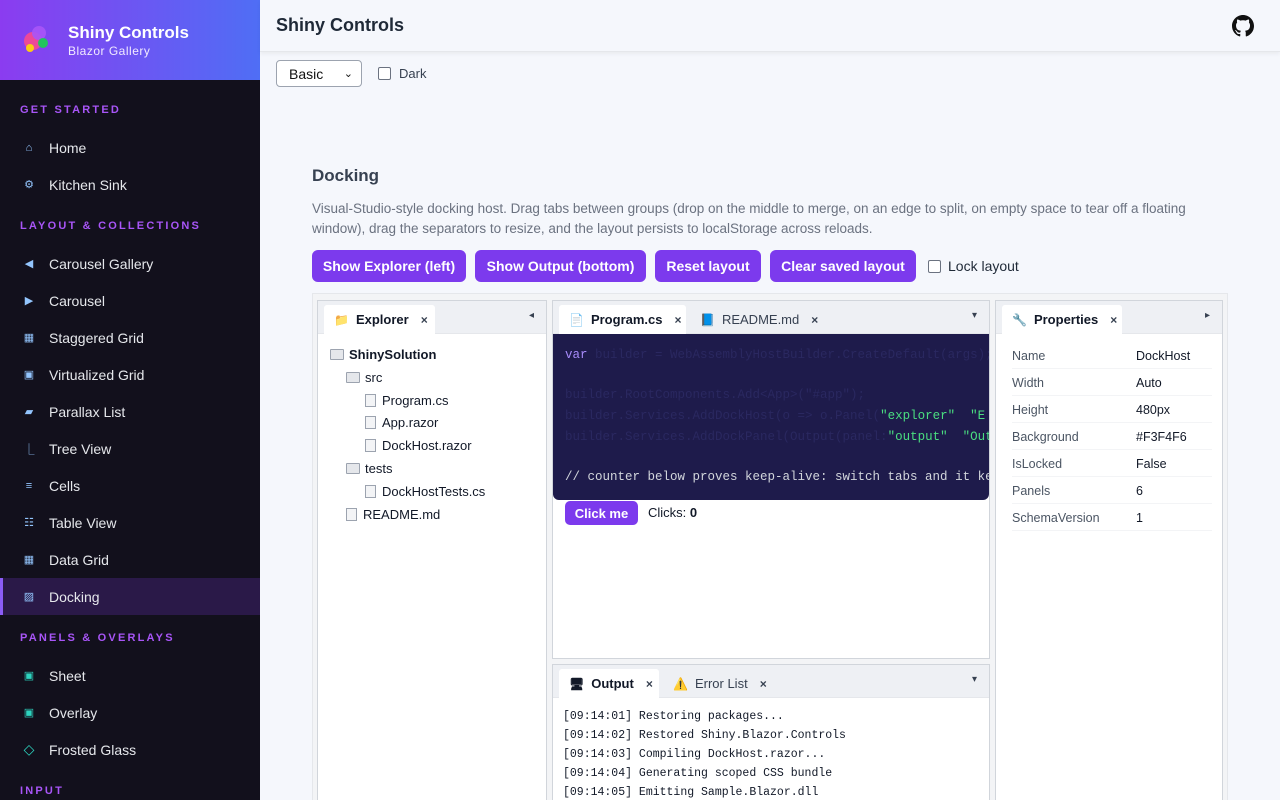  Describe the element at coordinates (384, 73) in the screenshot. I see `dark-checkbox` at that location.